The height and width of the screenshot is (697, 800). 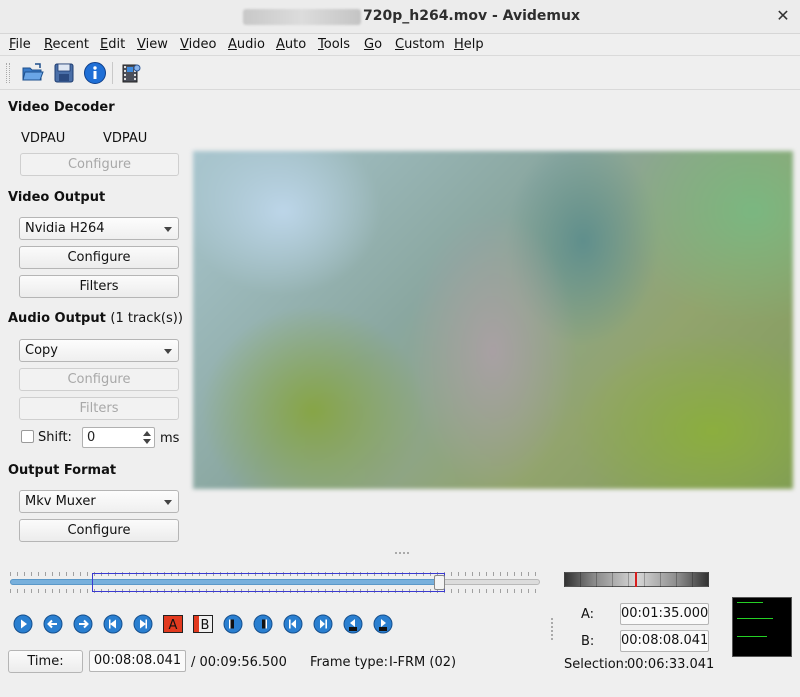 I want to click on menu-view: View, so click(x=152, y=44).